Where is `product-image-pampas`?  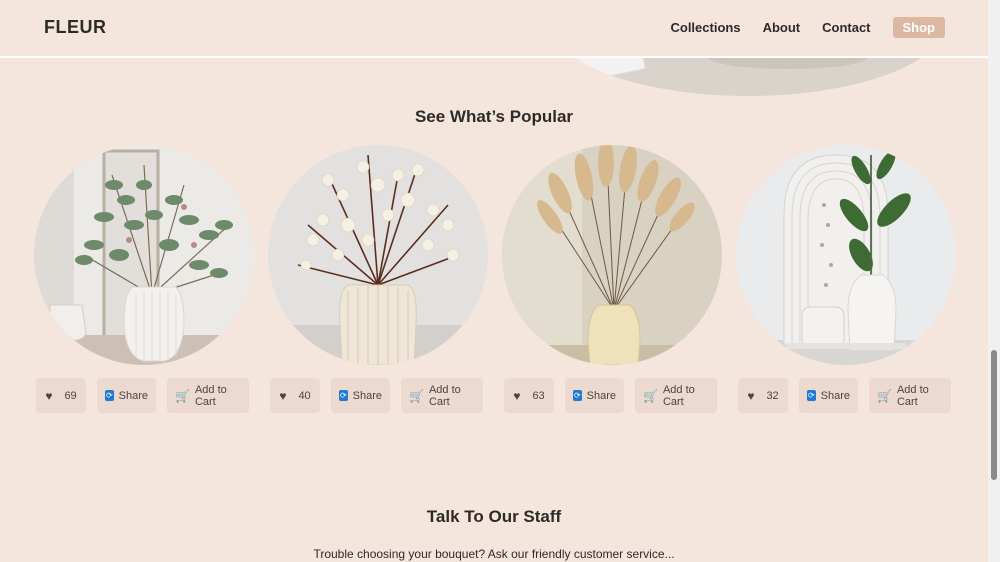 product-image-pampas is located at coordinates (612, 255).